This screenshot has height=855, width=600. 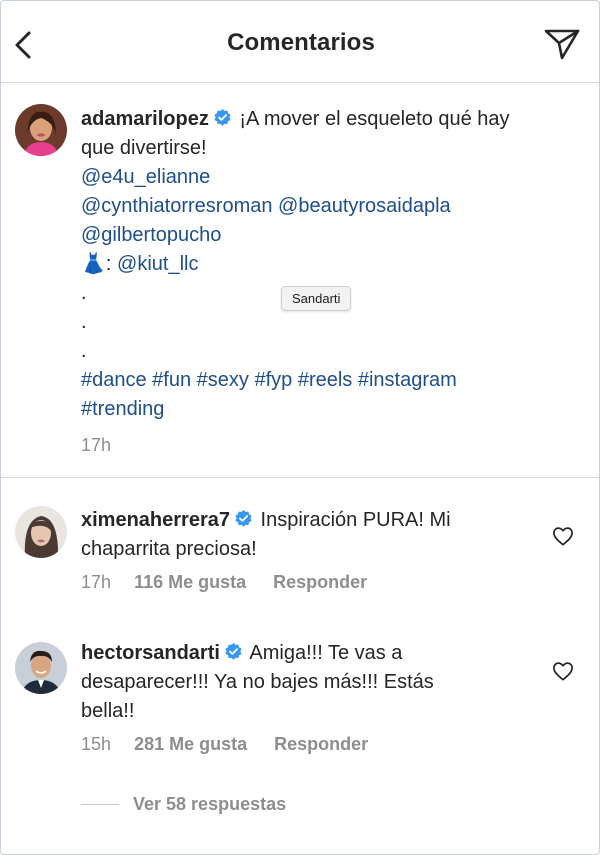 What do you see at coordinates (326, 653) in the screenshot?
I see `comment-text-line: Amiga!!! Te vas a` at bounding box center [326, 653].